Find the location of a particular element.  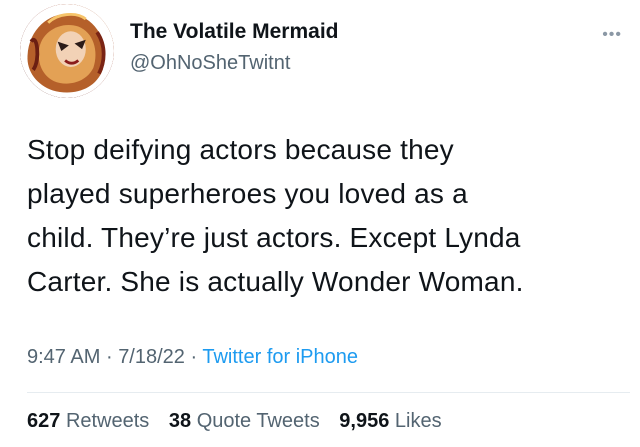

quote-tweets-count: 38 is located at coordinates (180, 421).